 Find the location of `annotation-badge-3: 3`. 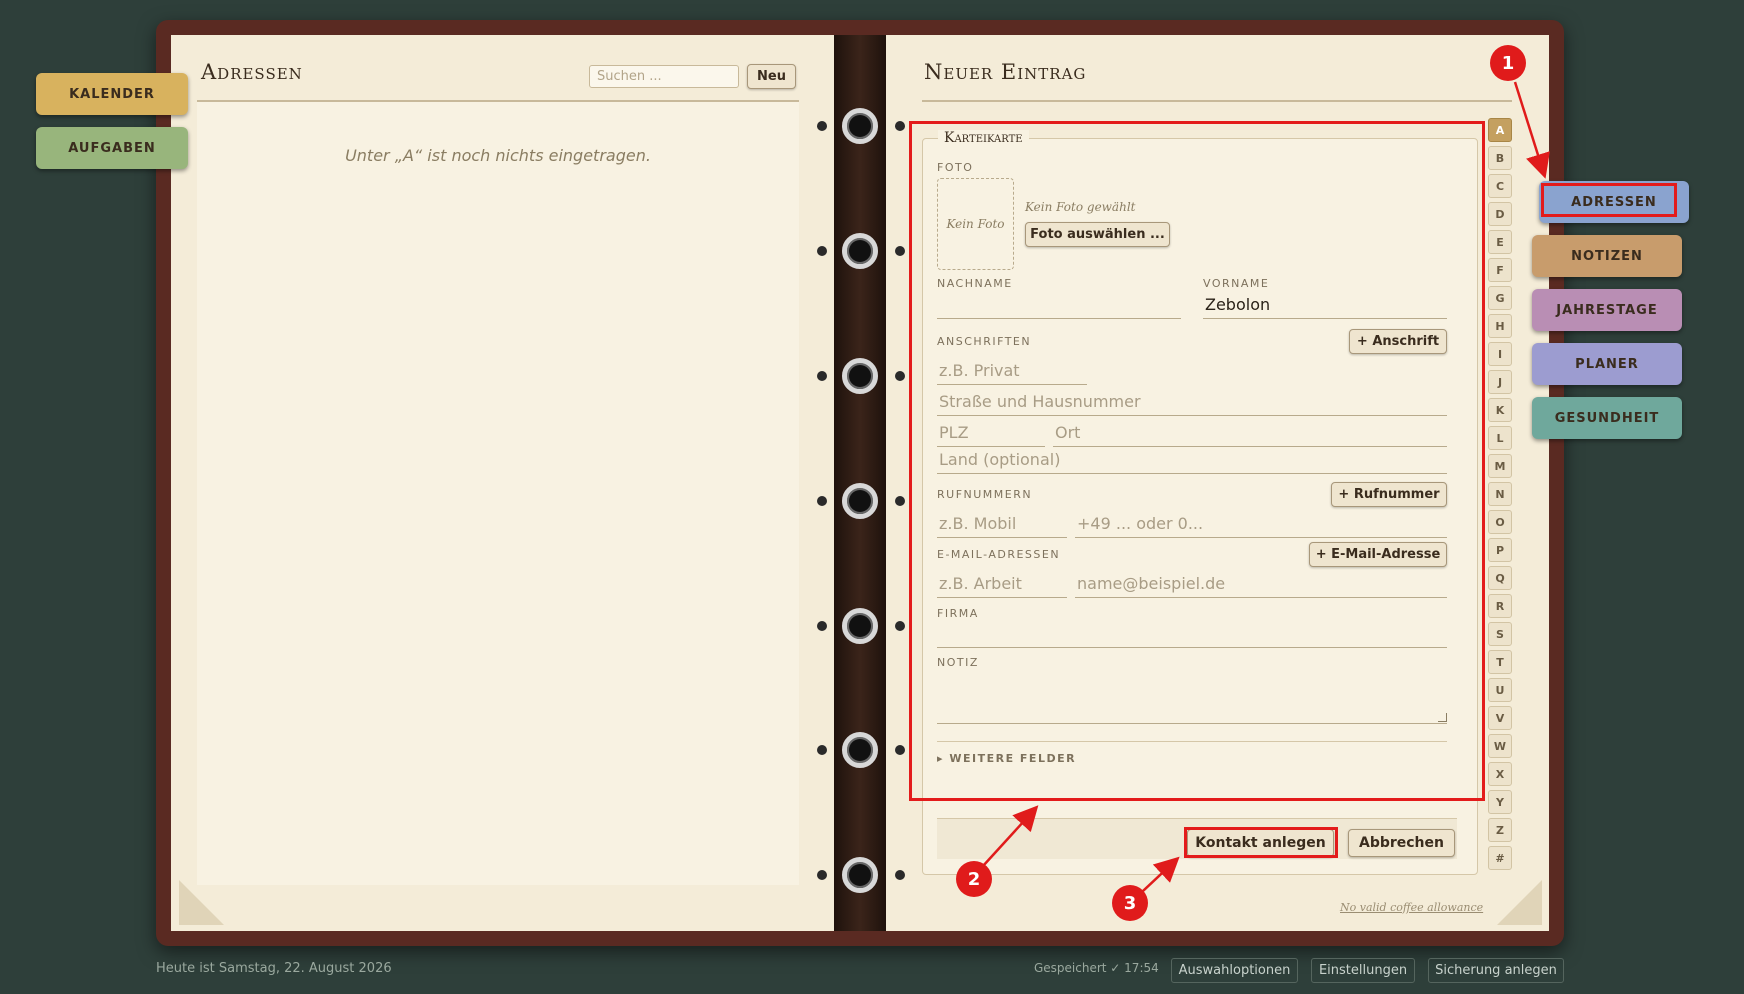

annotation-badge-3: 3 is located at coordinates (1130, 903).